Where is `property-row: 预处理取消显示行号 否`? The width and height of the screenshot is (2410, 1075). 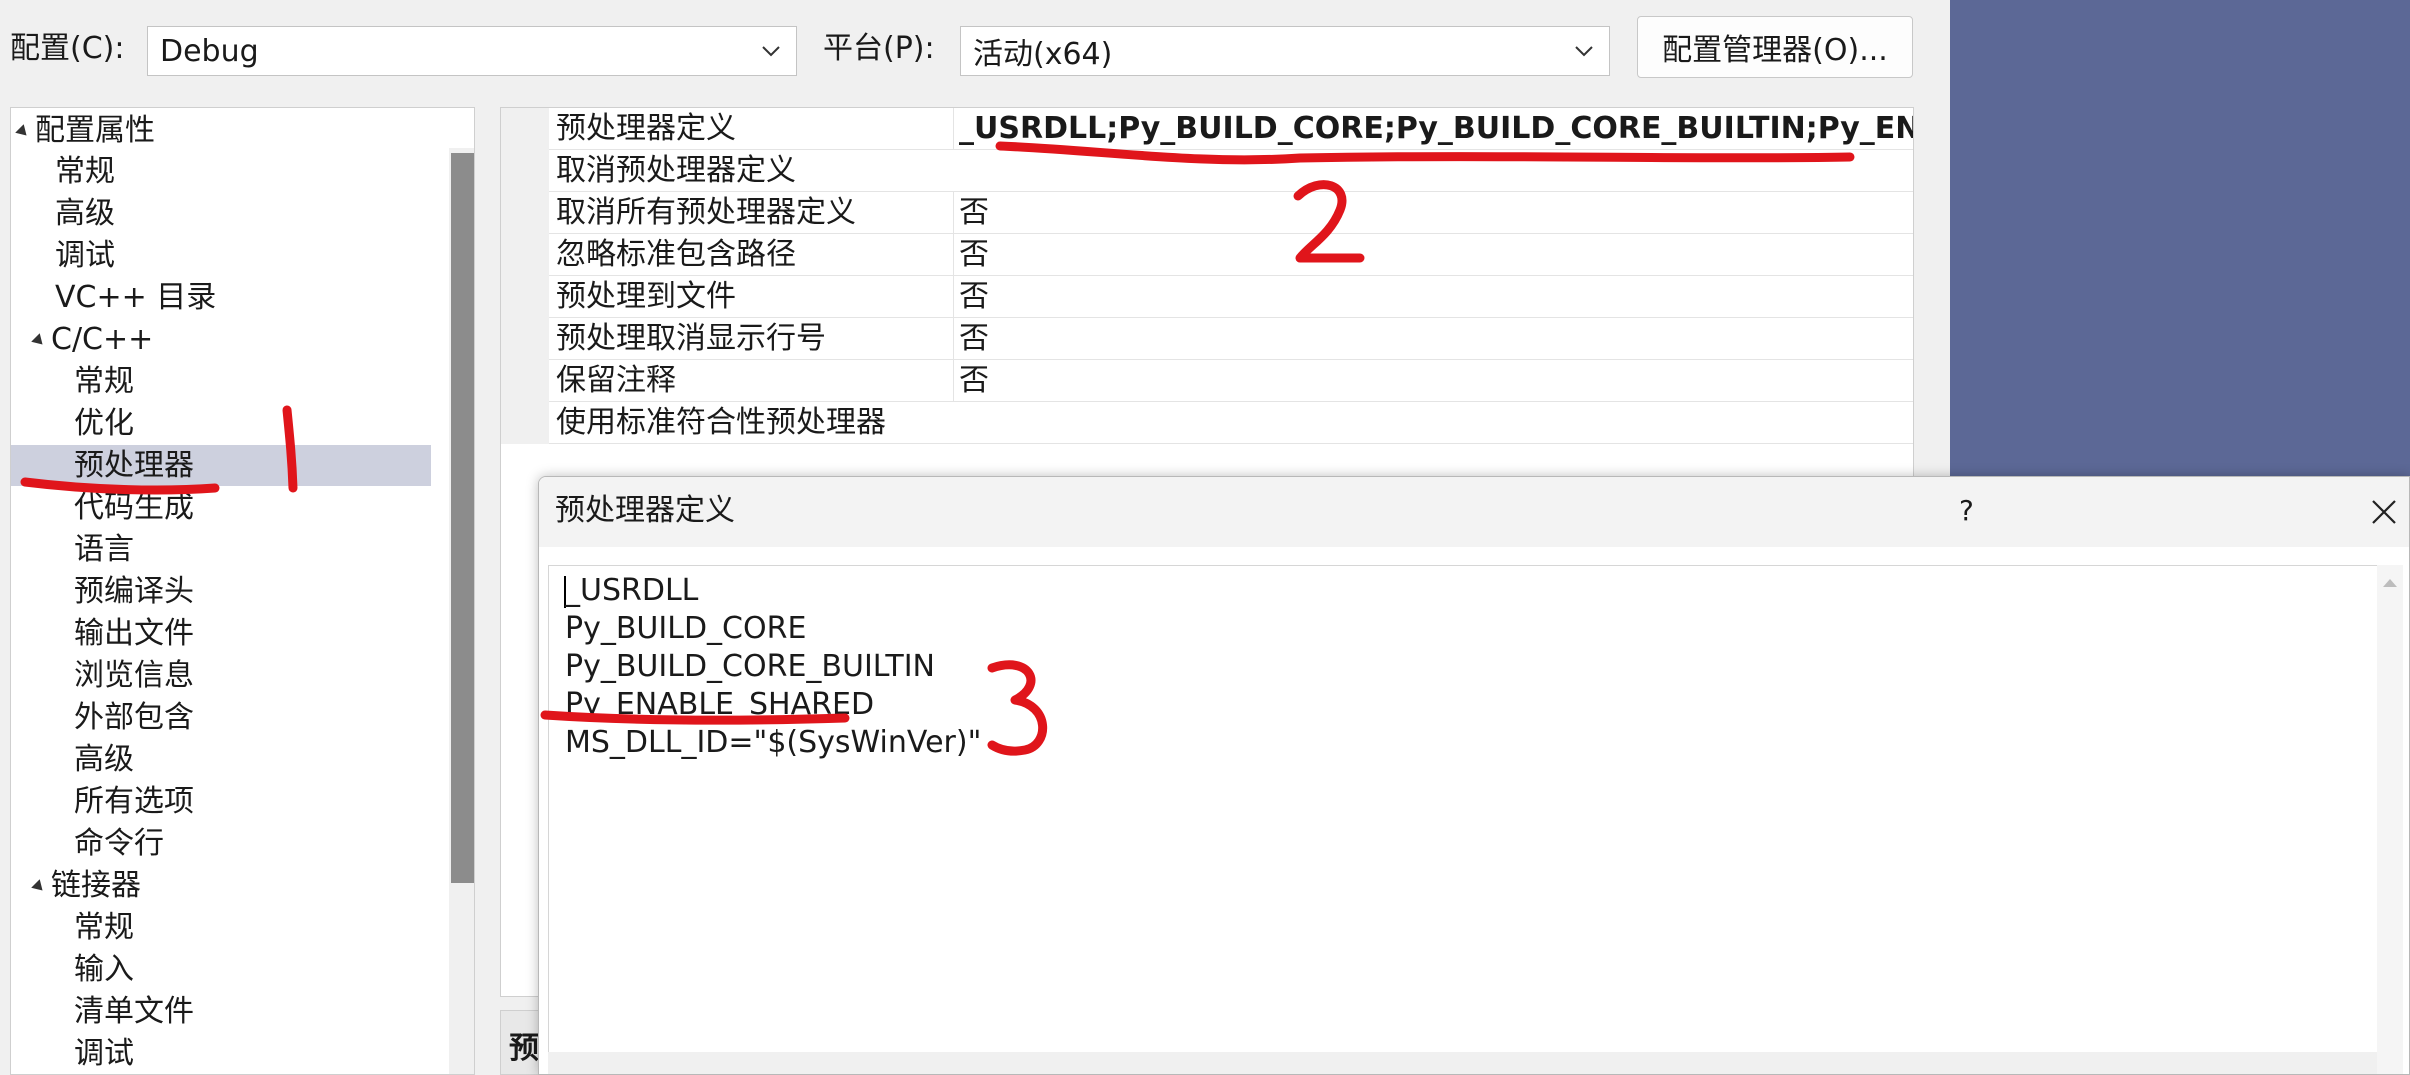
property-row: 预处理取消显示行号 否 is located at coordinates (1207, 339).